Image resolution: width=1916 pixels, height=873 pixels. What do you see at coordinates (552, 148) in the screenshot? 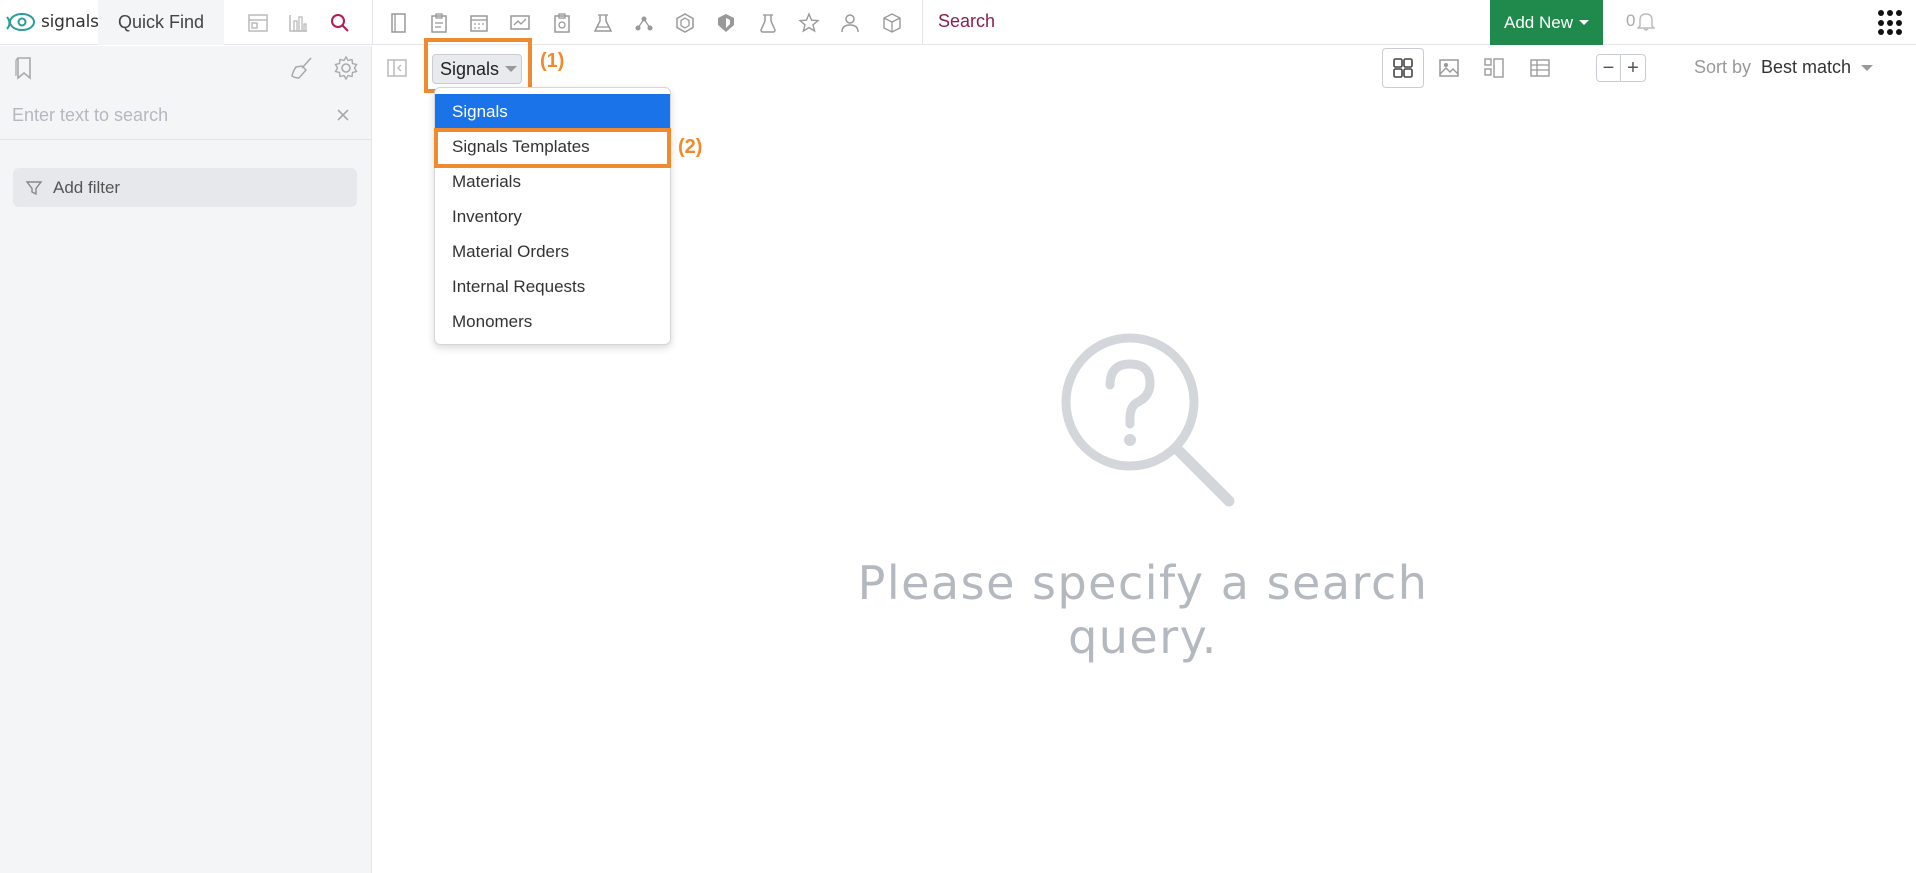
I see `step2-highlight` at bounding box center [552, 148].